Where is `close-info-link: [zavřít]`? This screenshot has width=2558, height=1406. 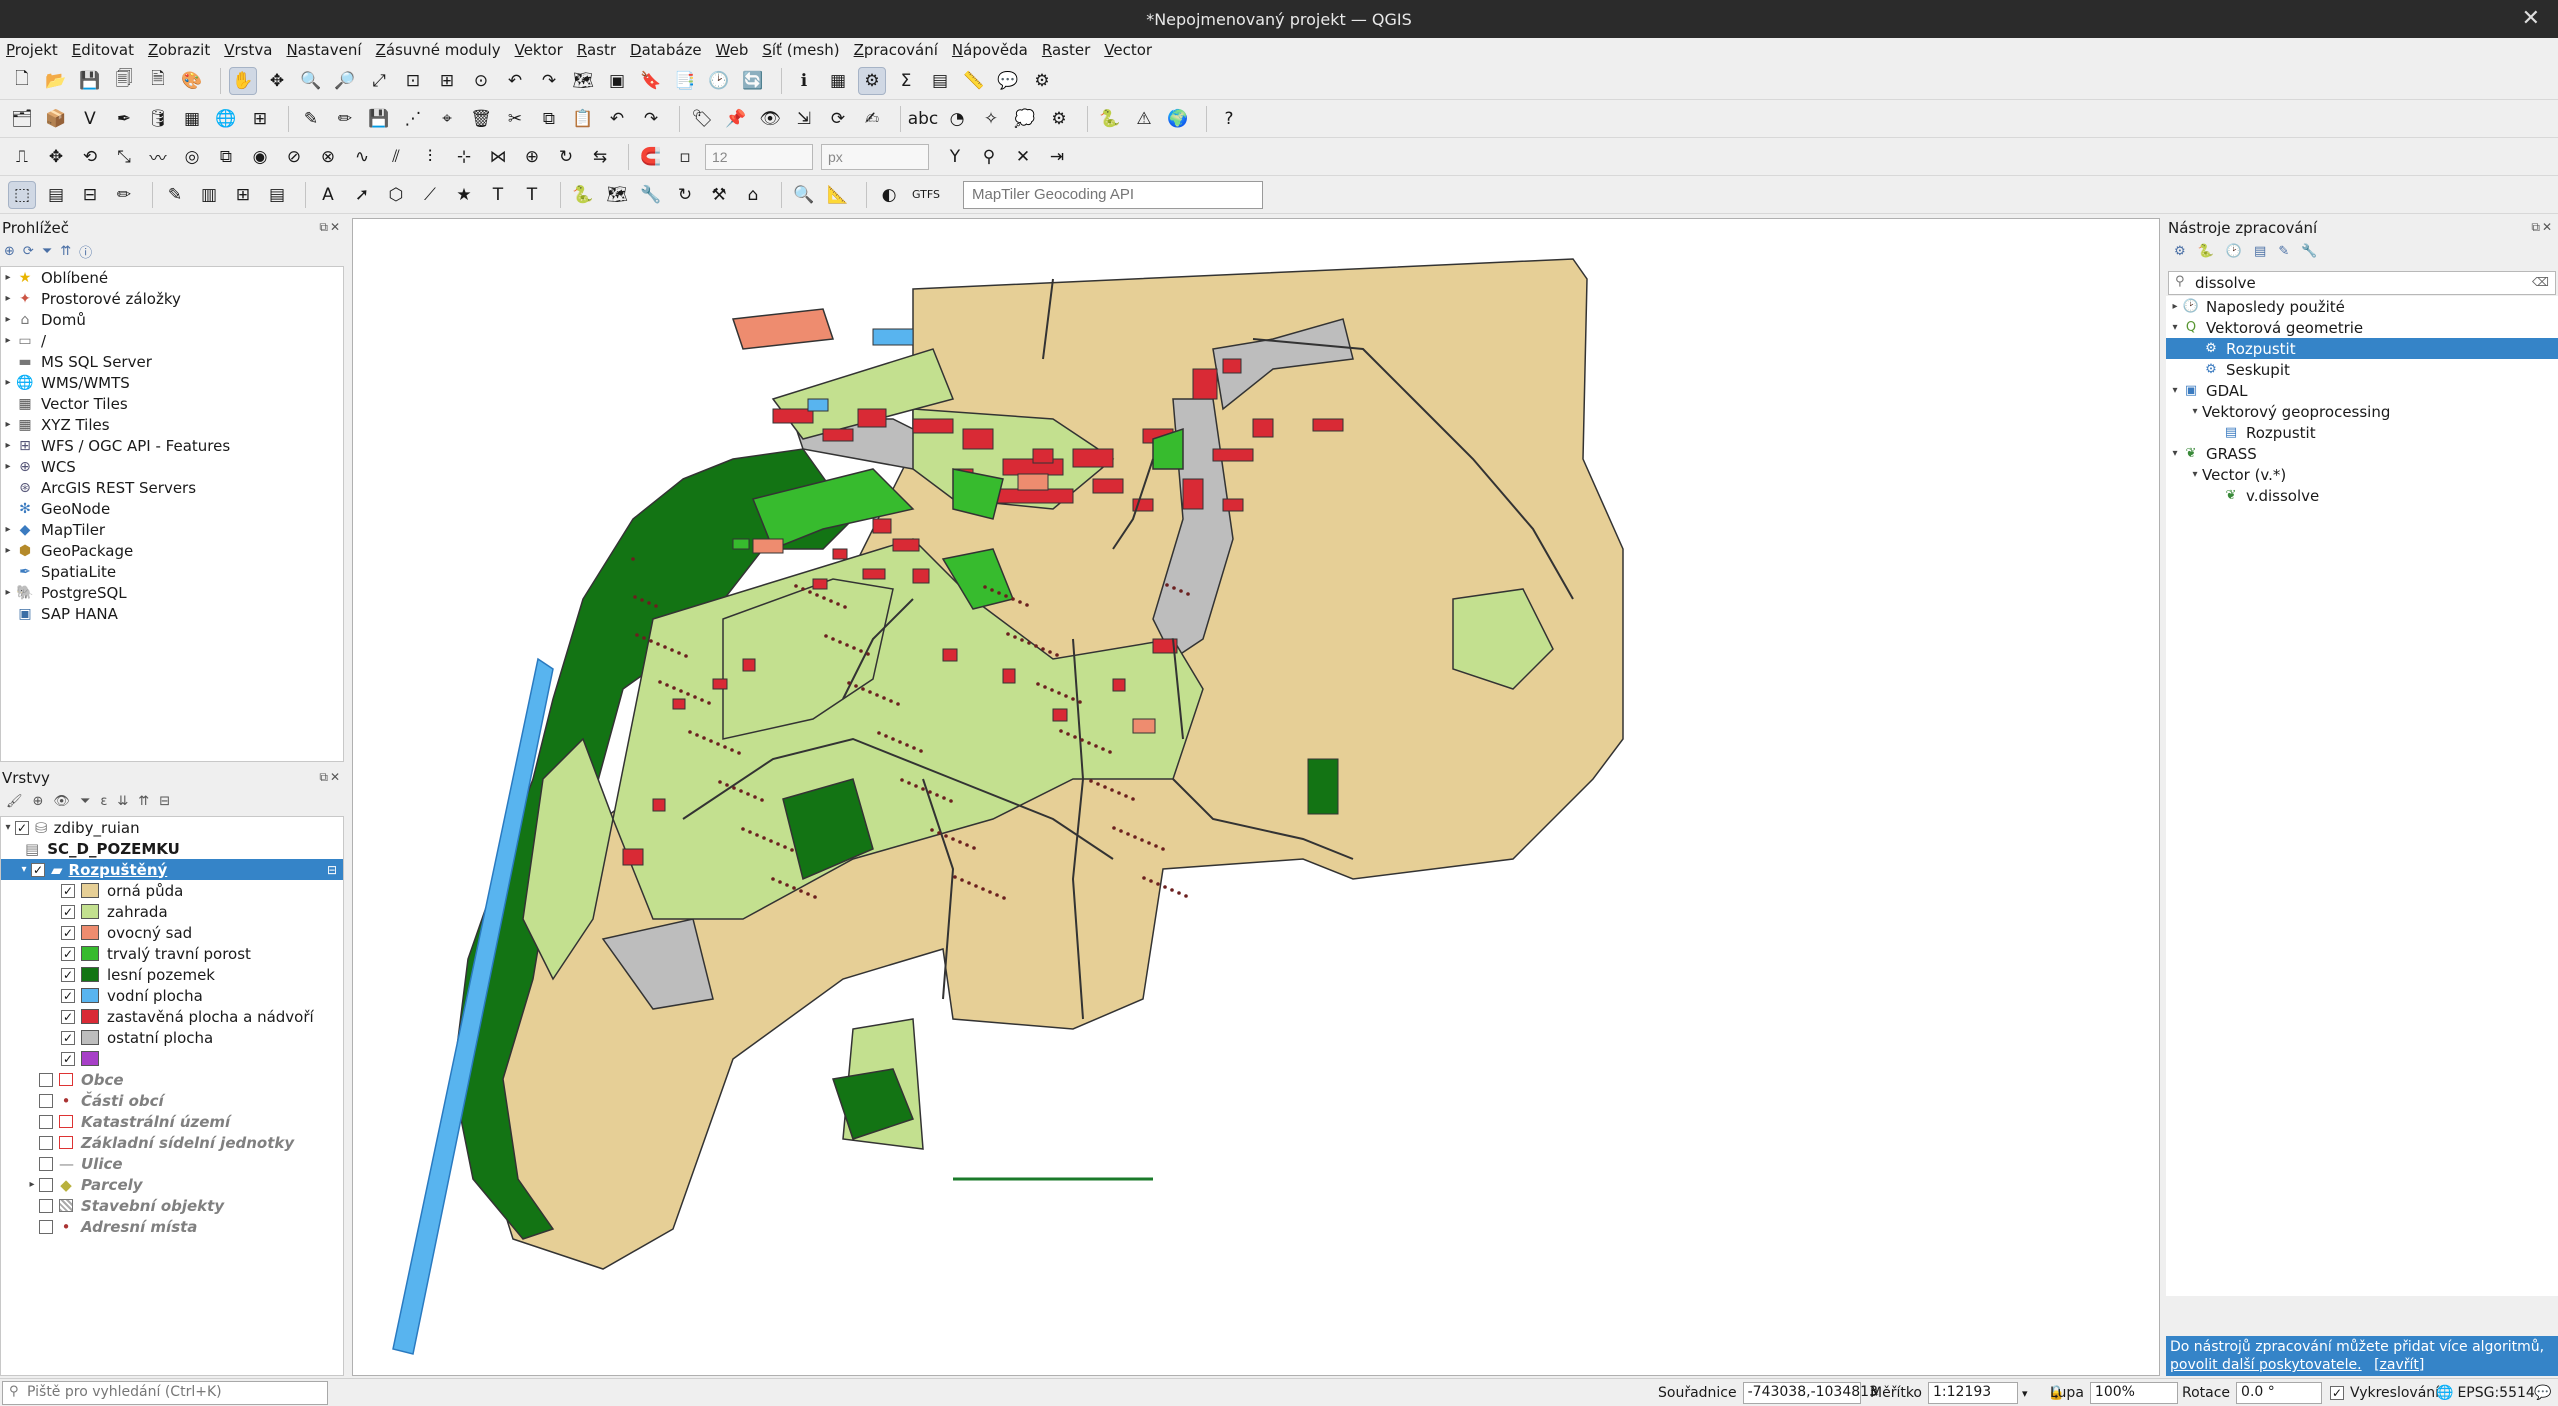
close-info-link: [zavřít] is located at coordinates (2399, 1365).